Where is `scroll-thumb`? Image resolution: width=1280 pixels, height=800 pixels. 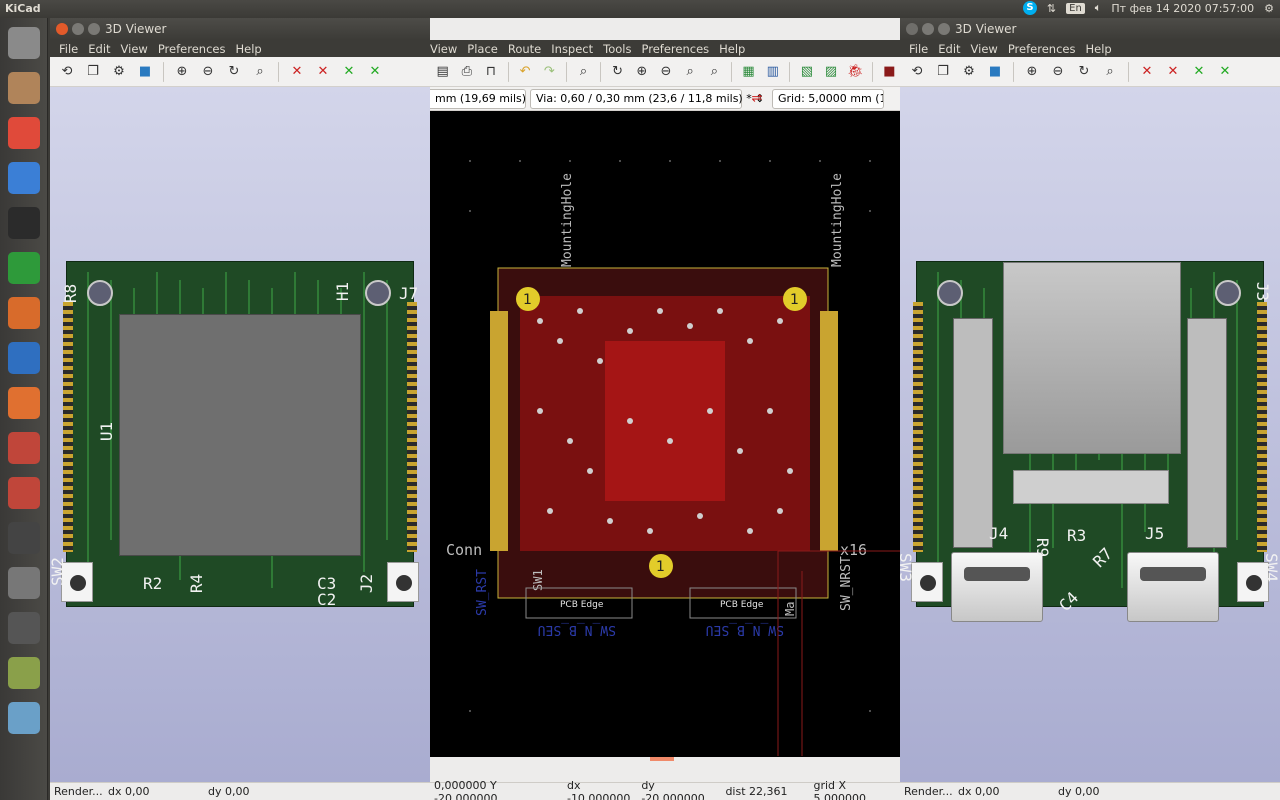 scroll-thumb is located at coordinates (662, 759).